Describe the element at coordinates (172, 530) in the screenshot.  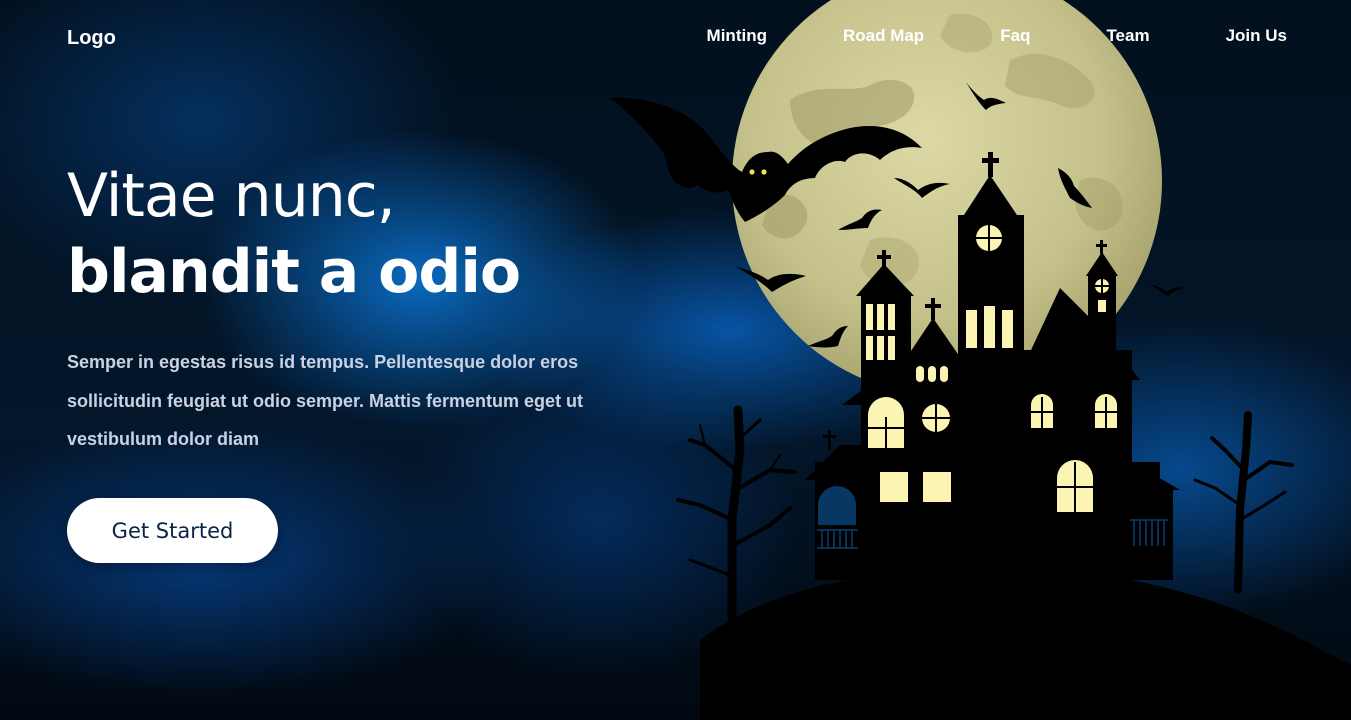
I see `get-started-button: Get Started` at that location.